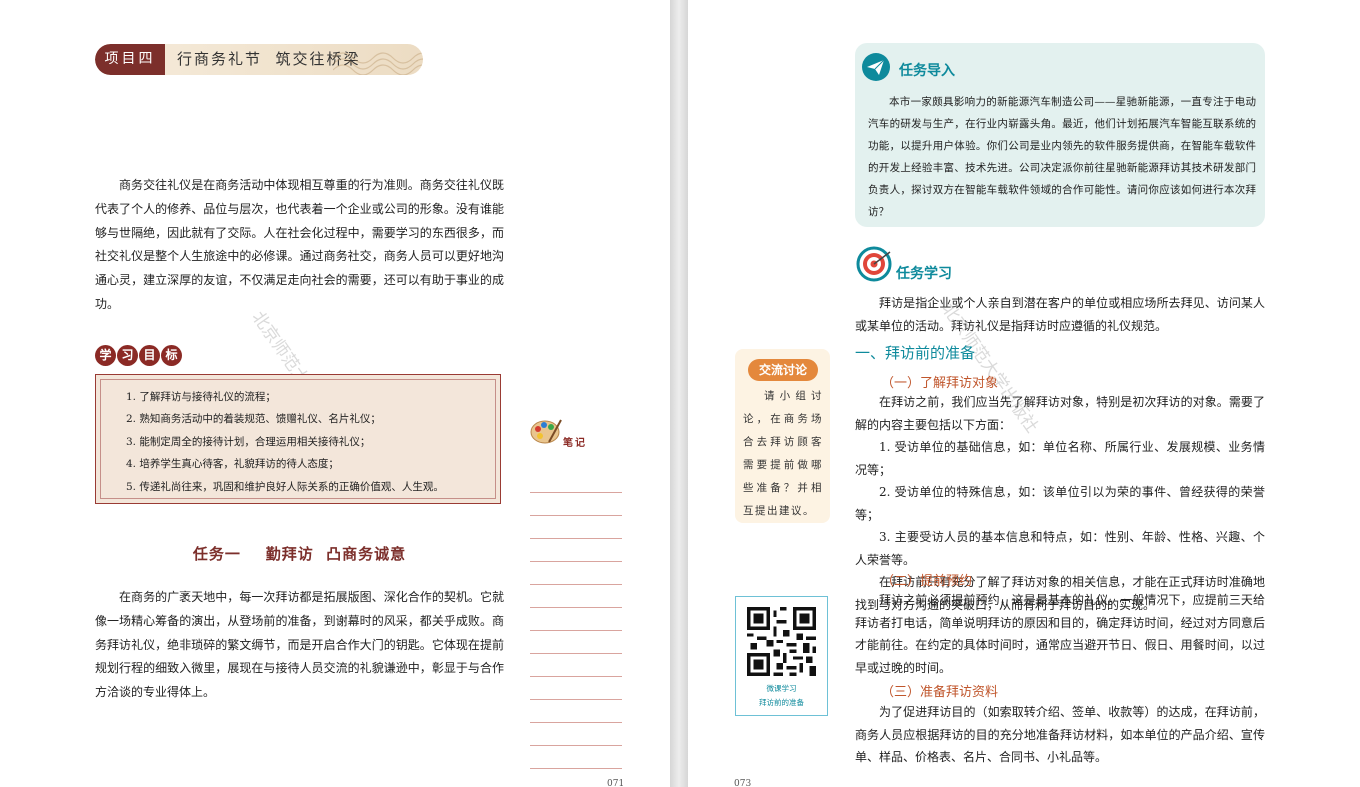 The image size is (1360, 787). Describe the element at coordinates (149, 355) in the screenshot. I see `objectives-badge-char: 目` at that location.